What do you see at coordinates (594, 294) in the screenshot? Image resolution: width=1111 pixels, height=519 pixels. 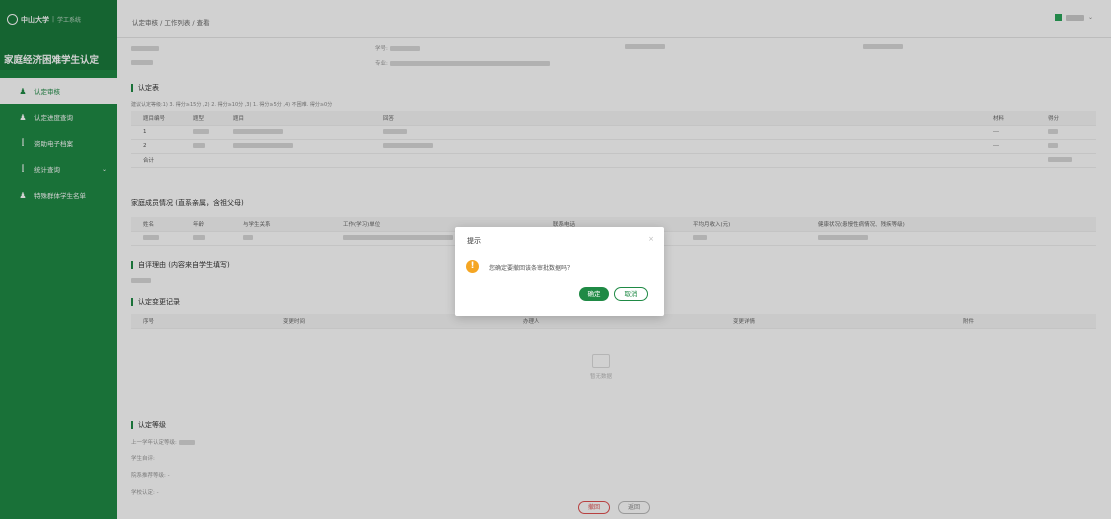 I see `confirm-button: 确定` at bounding box center [594, 294].